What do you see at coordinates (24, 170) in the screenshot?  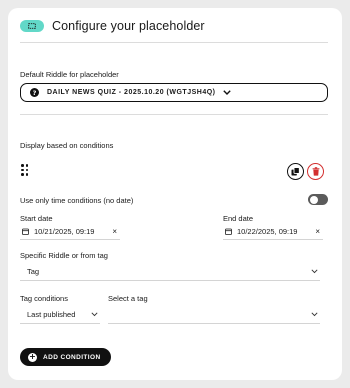 I see `drag-handle-icon` at bounding box center [24, 170].